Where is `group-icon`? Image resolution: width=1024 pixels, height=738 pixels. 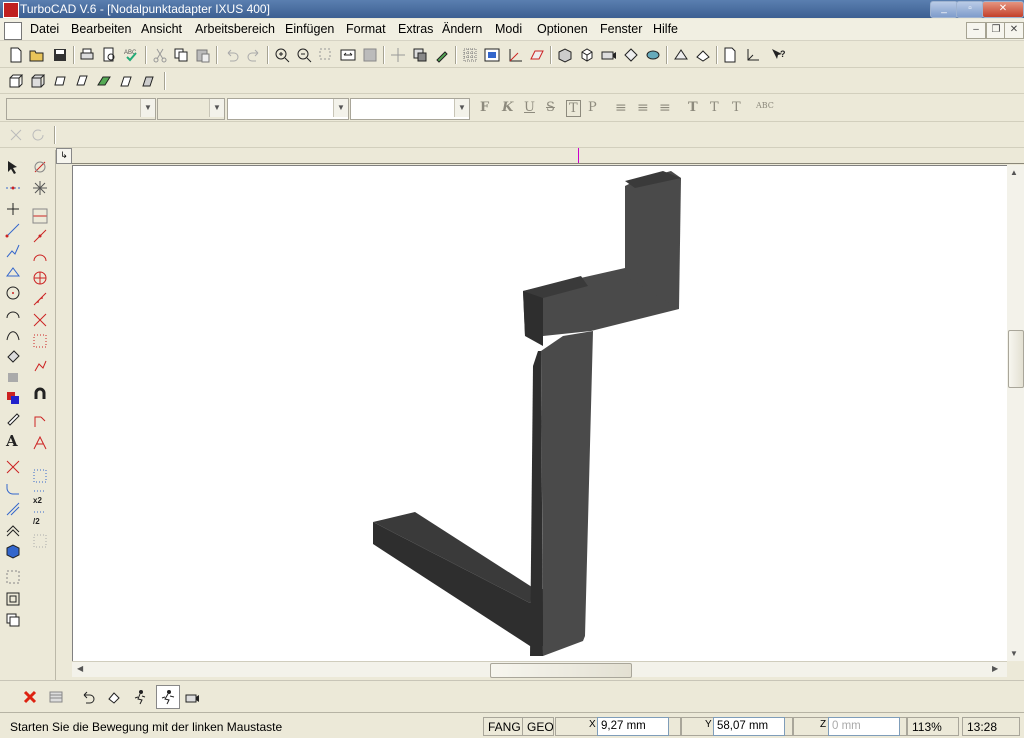 group-icon is located at coordinates (13, 599).